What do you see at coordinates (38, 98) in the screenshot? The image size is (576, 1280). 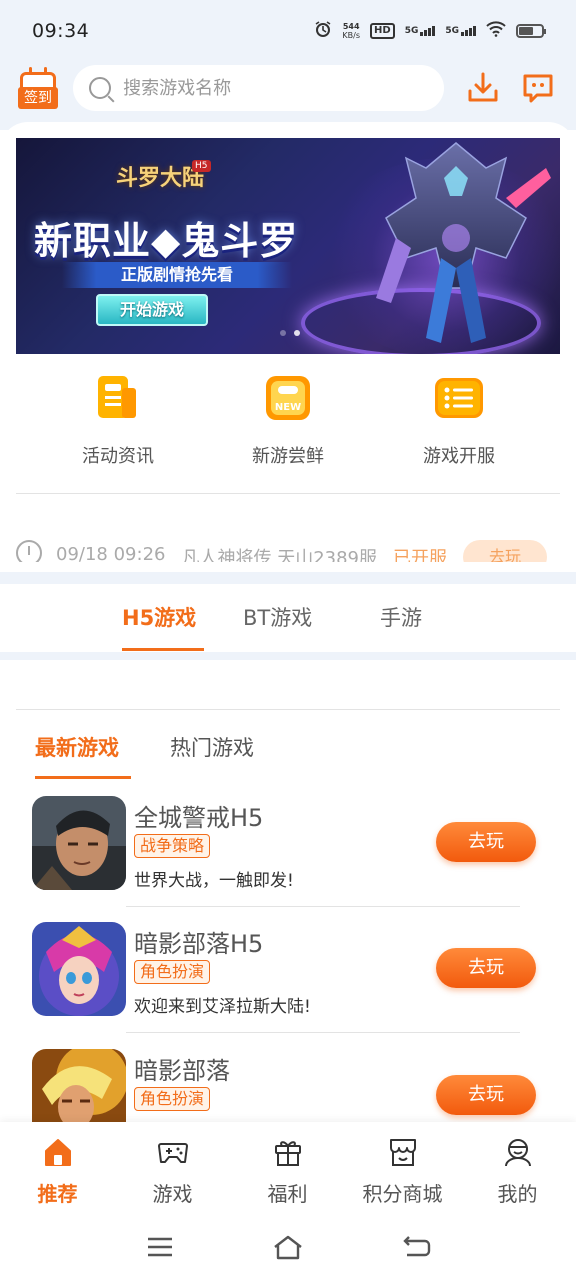 I see `sign-in-label: 签到` at bounding box center [38, 98].